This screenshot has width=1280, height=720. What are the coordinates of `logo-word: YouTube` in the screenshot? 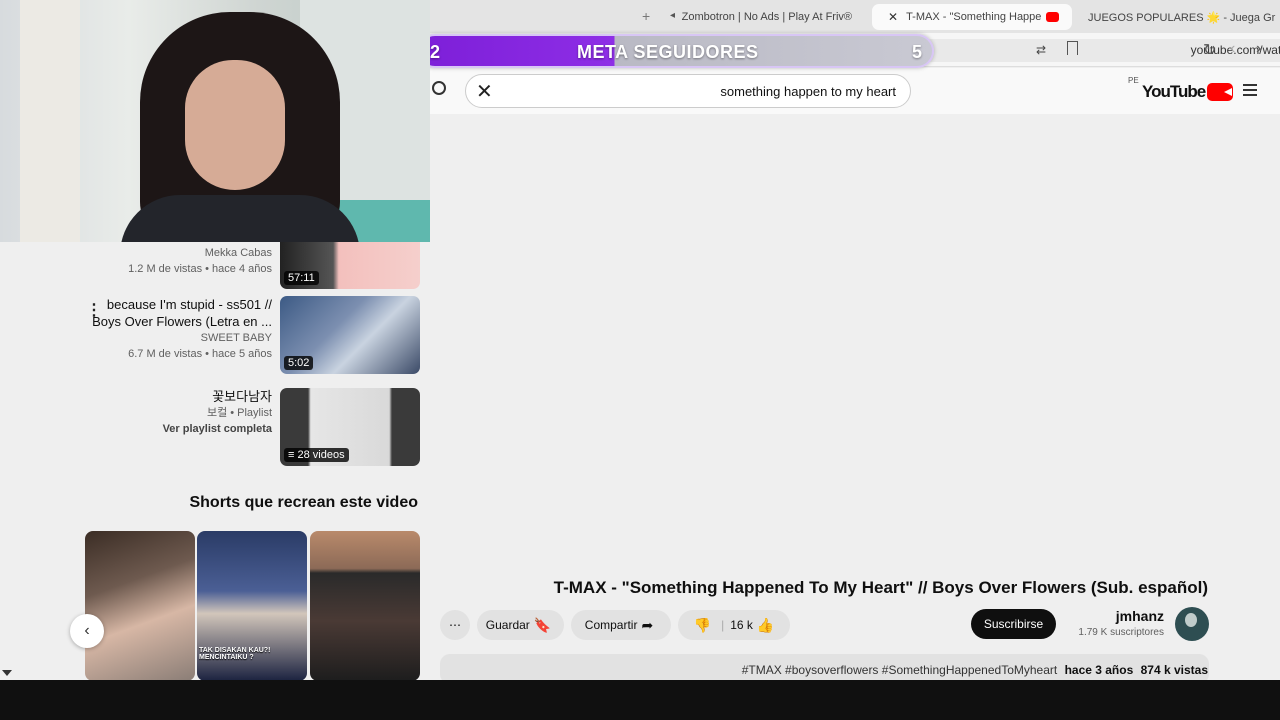 It's located at (1174, 91).